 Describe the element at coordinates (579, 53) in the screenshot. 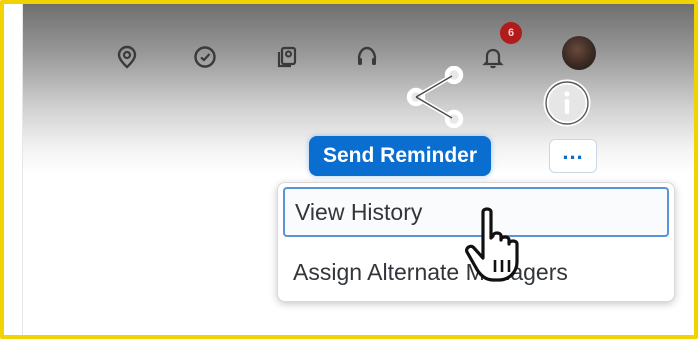

I see `avatar` at that location.